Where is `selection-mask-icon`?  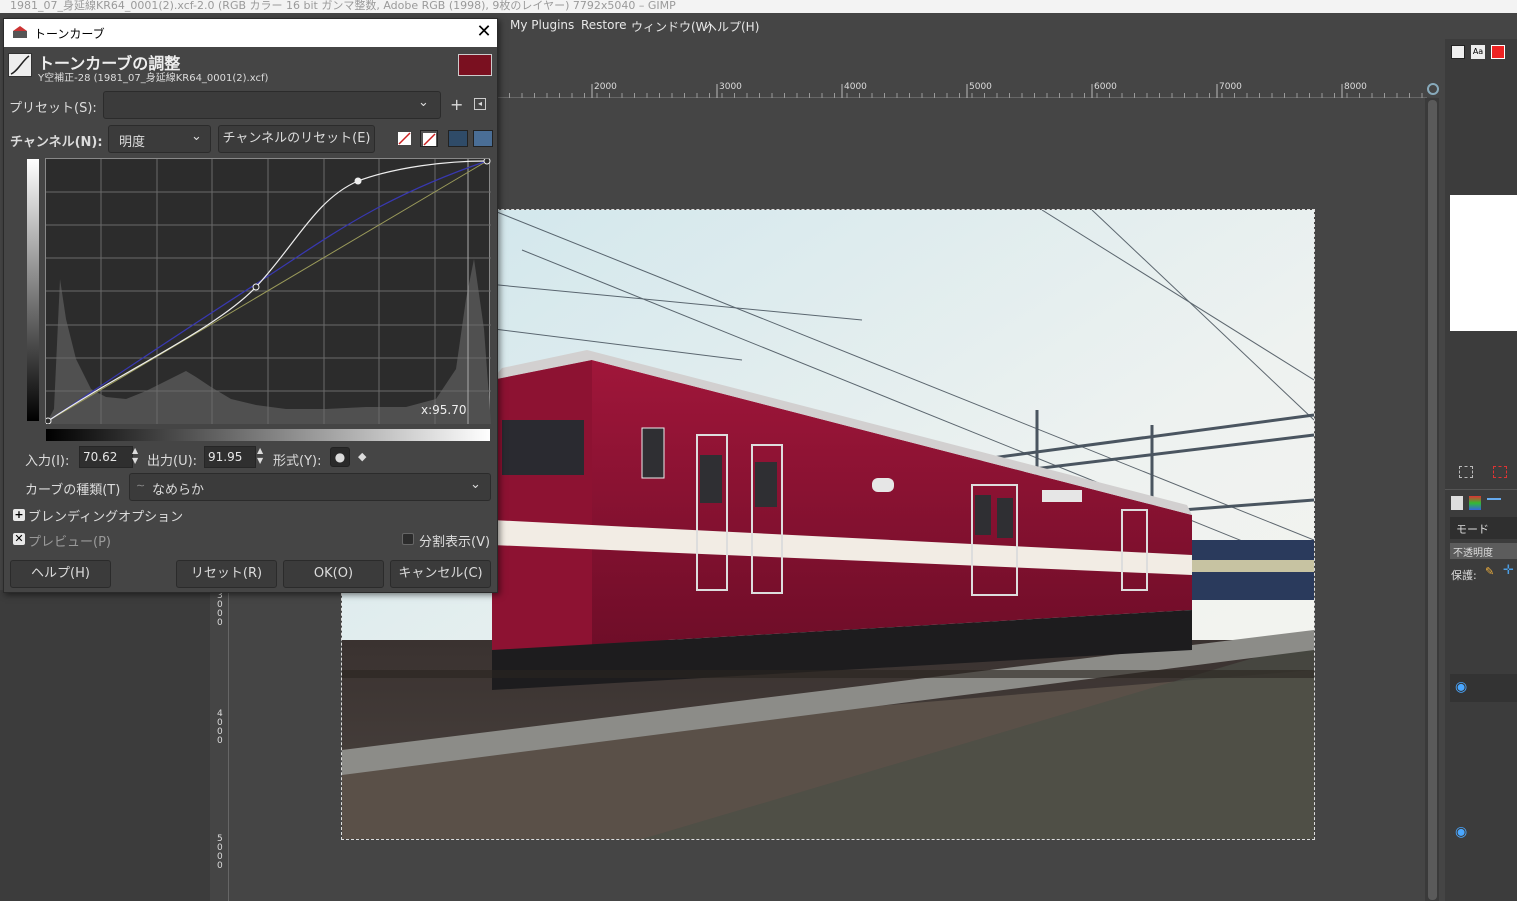
selection-mask-icon is located at coordinates (1500, 472).